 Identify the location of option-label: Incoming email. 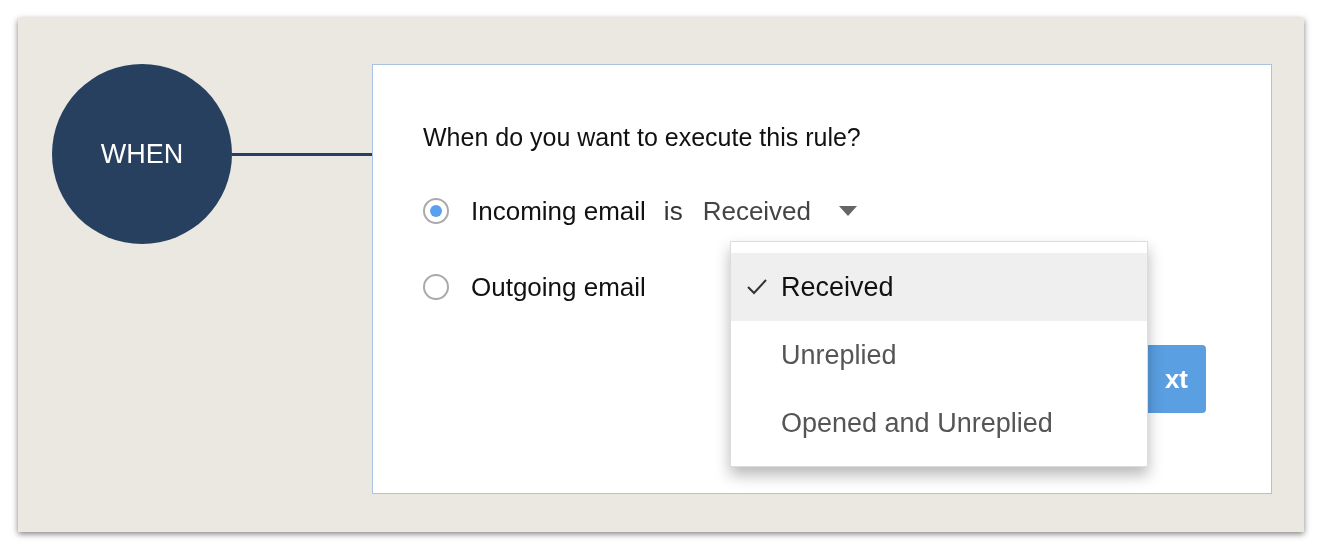
(558, 211).